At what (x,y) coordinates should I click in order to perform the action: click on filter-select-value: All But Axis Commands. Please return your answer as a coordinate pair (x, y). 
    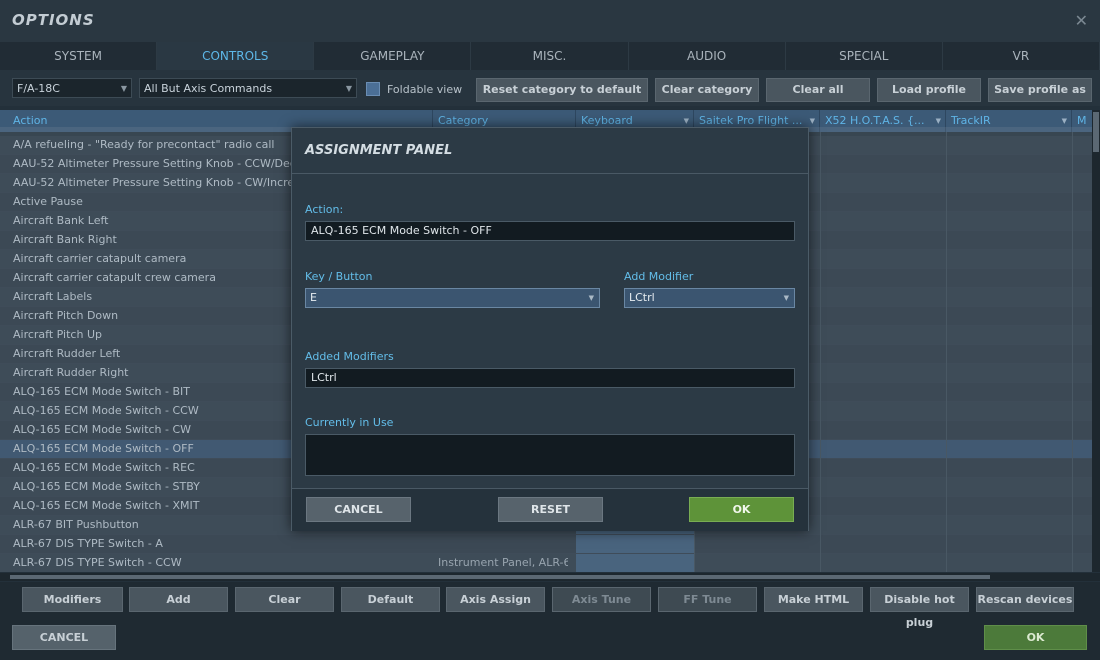
    Looking at the image, I should click on (208, 88).